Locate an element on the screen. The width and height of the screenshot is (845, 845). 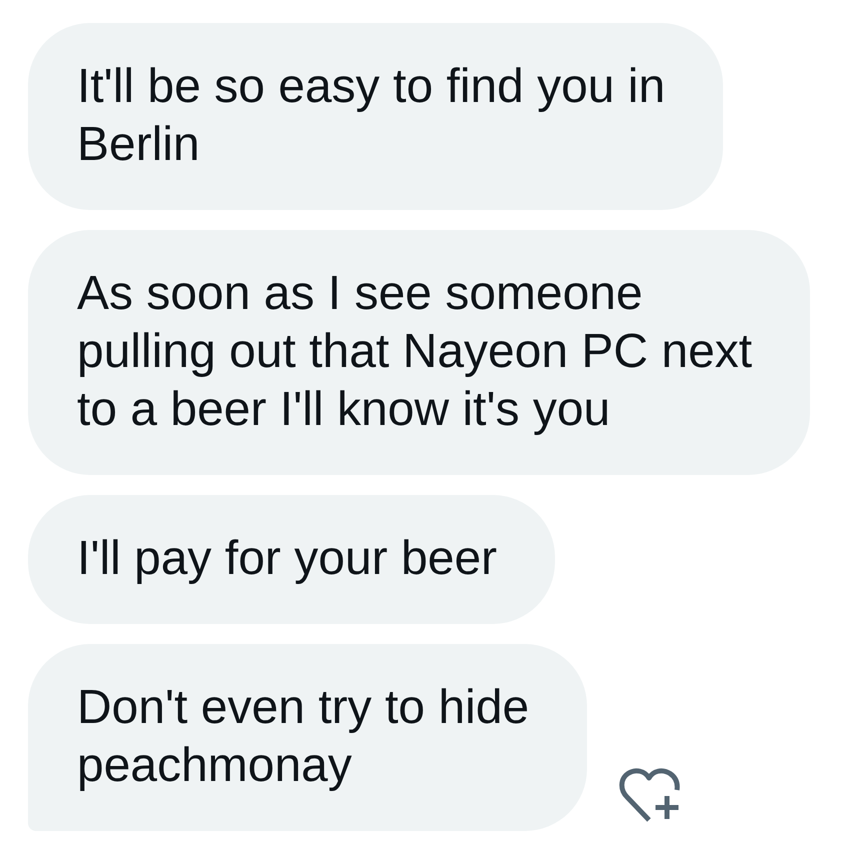
message-bubble: Don't even try to hide peachmonay is located at coordinates (307, 737).